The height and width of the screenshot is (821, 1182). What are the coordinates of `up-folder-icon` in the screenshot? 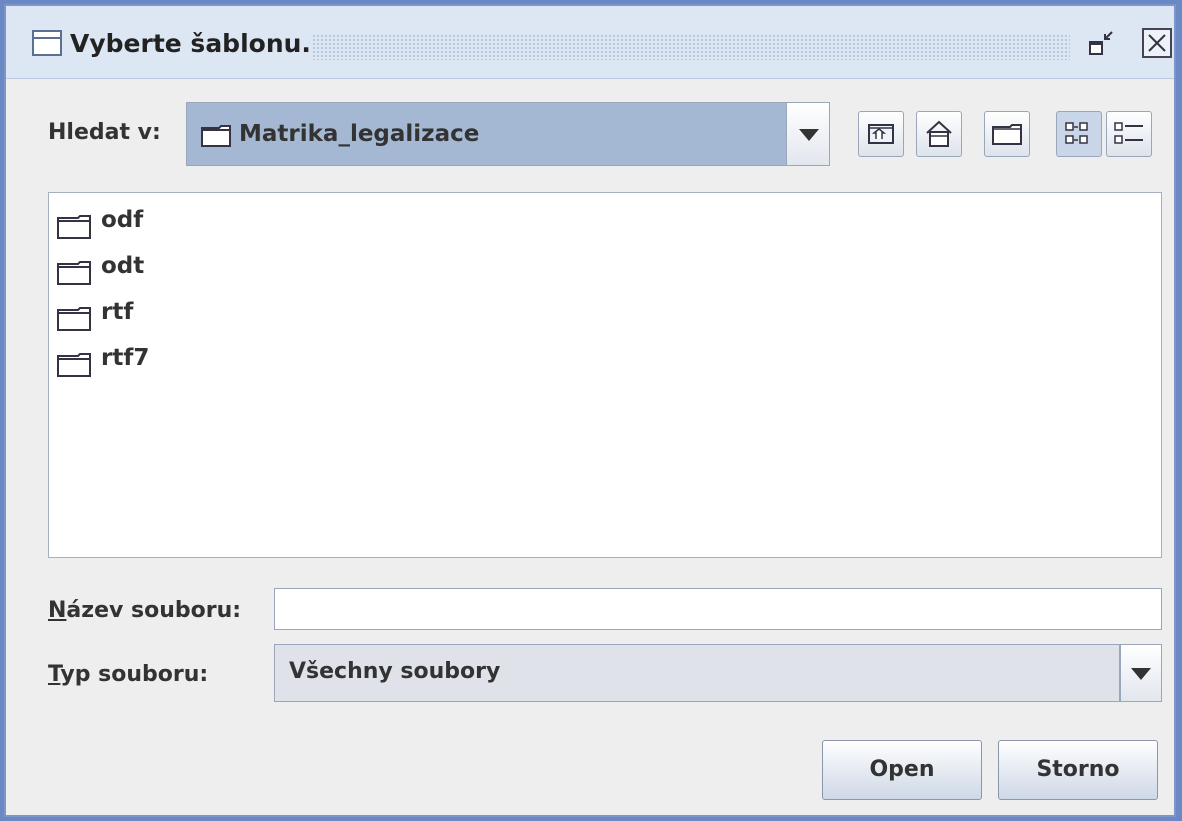 It's located at (881, 134).